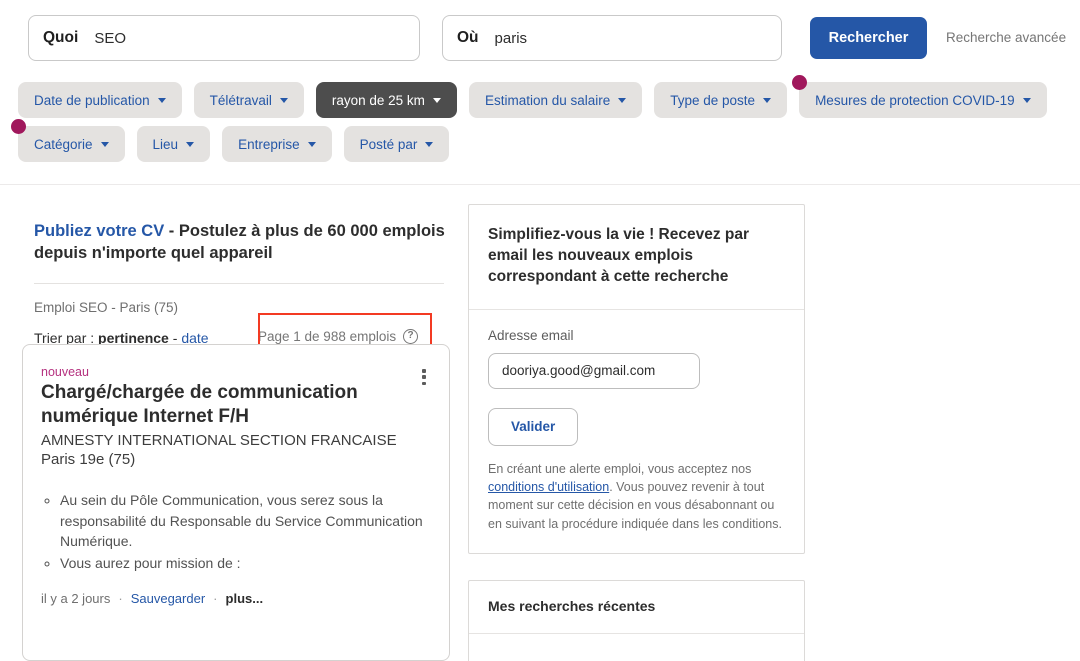 The height and width of the screenshot is (661, 1080). Describe the element at coordinates (63, 144) in the screenshot. I see `filter-chip-label: Catégorie` at that location.